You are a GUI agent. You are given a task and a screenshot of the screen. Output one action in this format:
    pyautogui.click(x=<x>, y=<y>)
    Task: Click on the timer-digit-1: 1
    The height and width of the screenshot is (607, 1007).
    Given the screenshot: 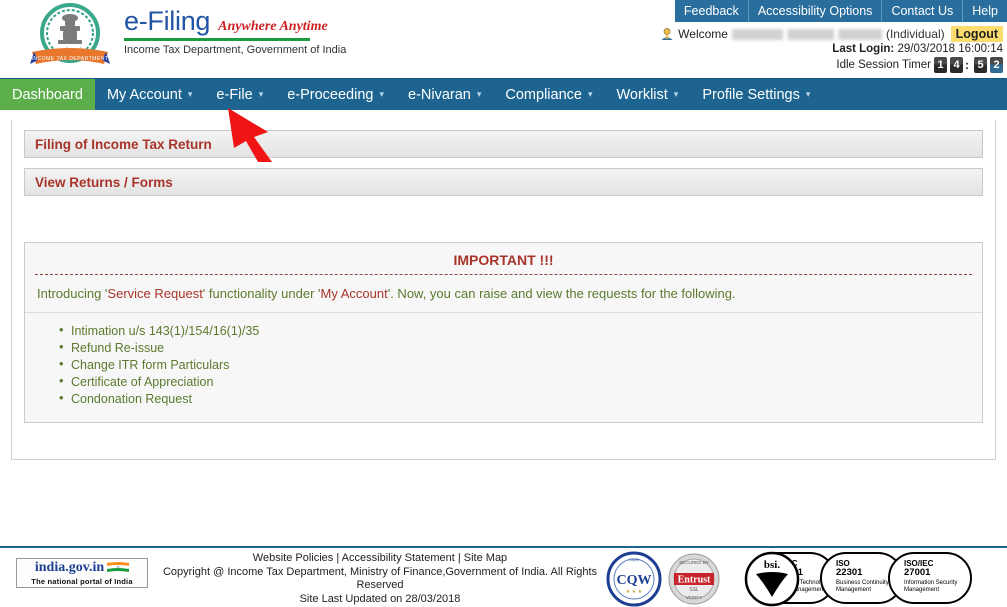 What is the action you would take?
    pyautogui.click(x=940, y=65)
    